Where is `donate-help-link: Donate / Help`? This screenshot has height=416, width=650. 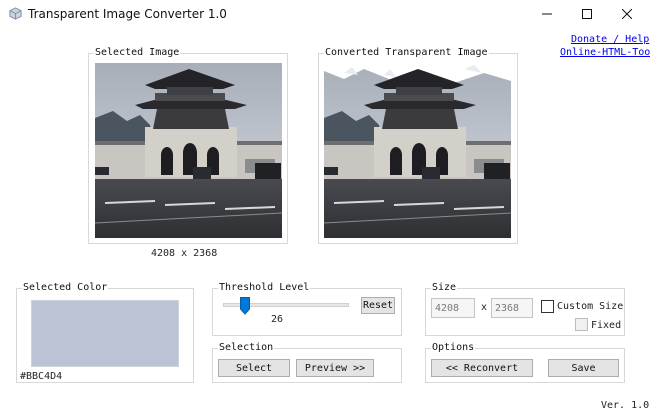
donate-help-link: Donate / Help is located at coordinates (610, 39).